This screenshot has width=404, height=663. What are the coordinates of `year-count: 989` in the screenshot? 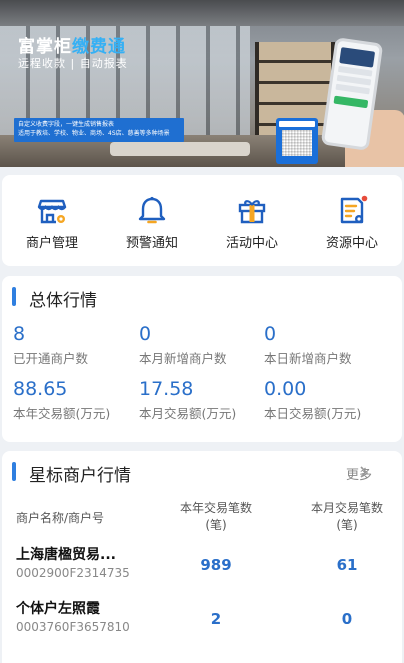 It's located at (216, 565).